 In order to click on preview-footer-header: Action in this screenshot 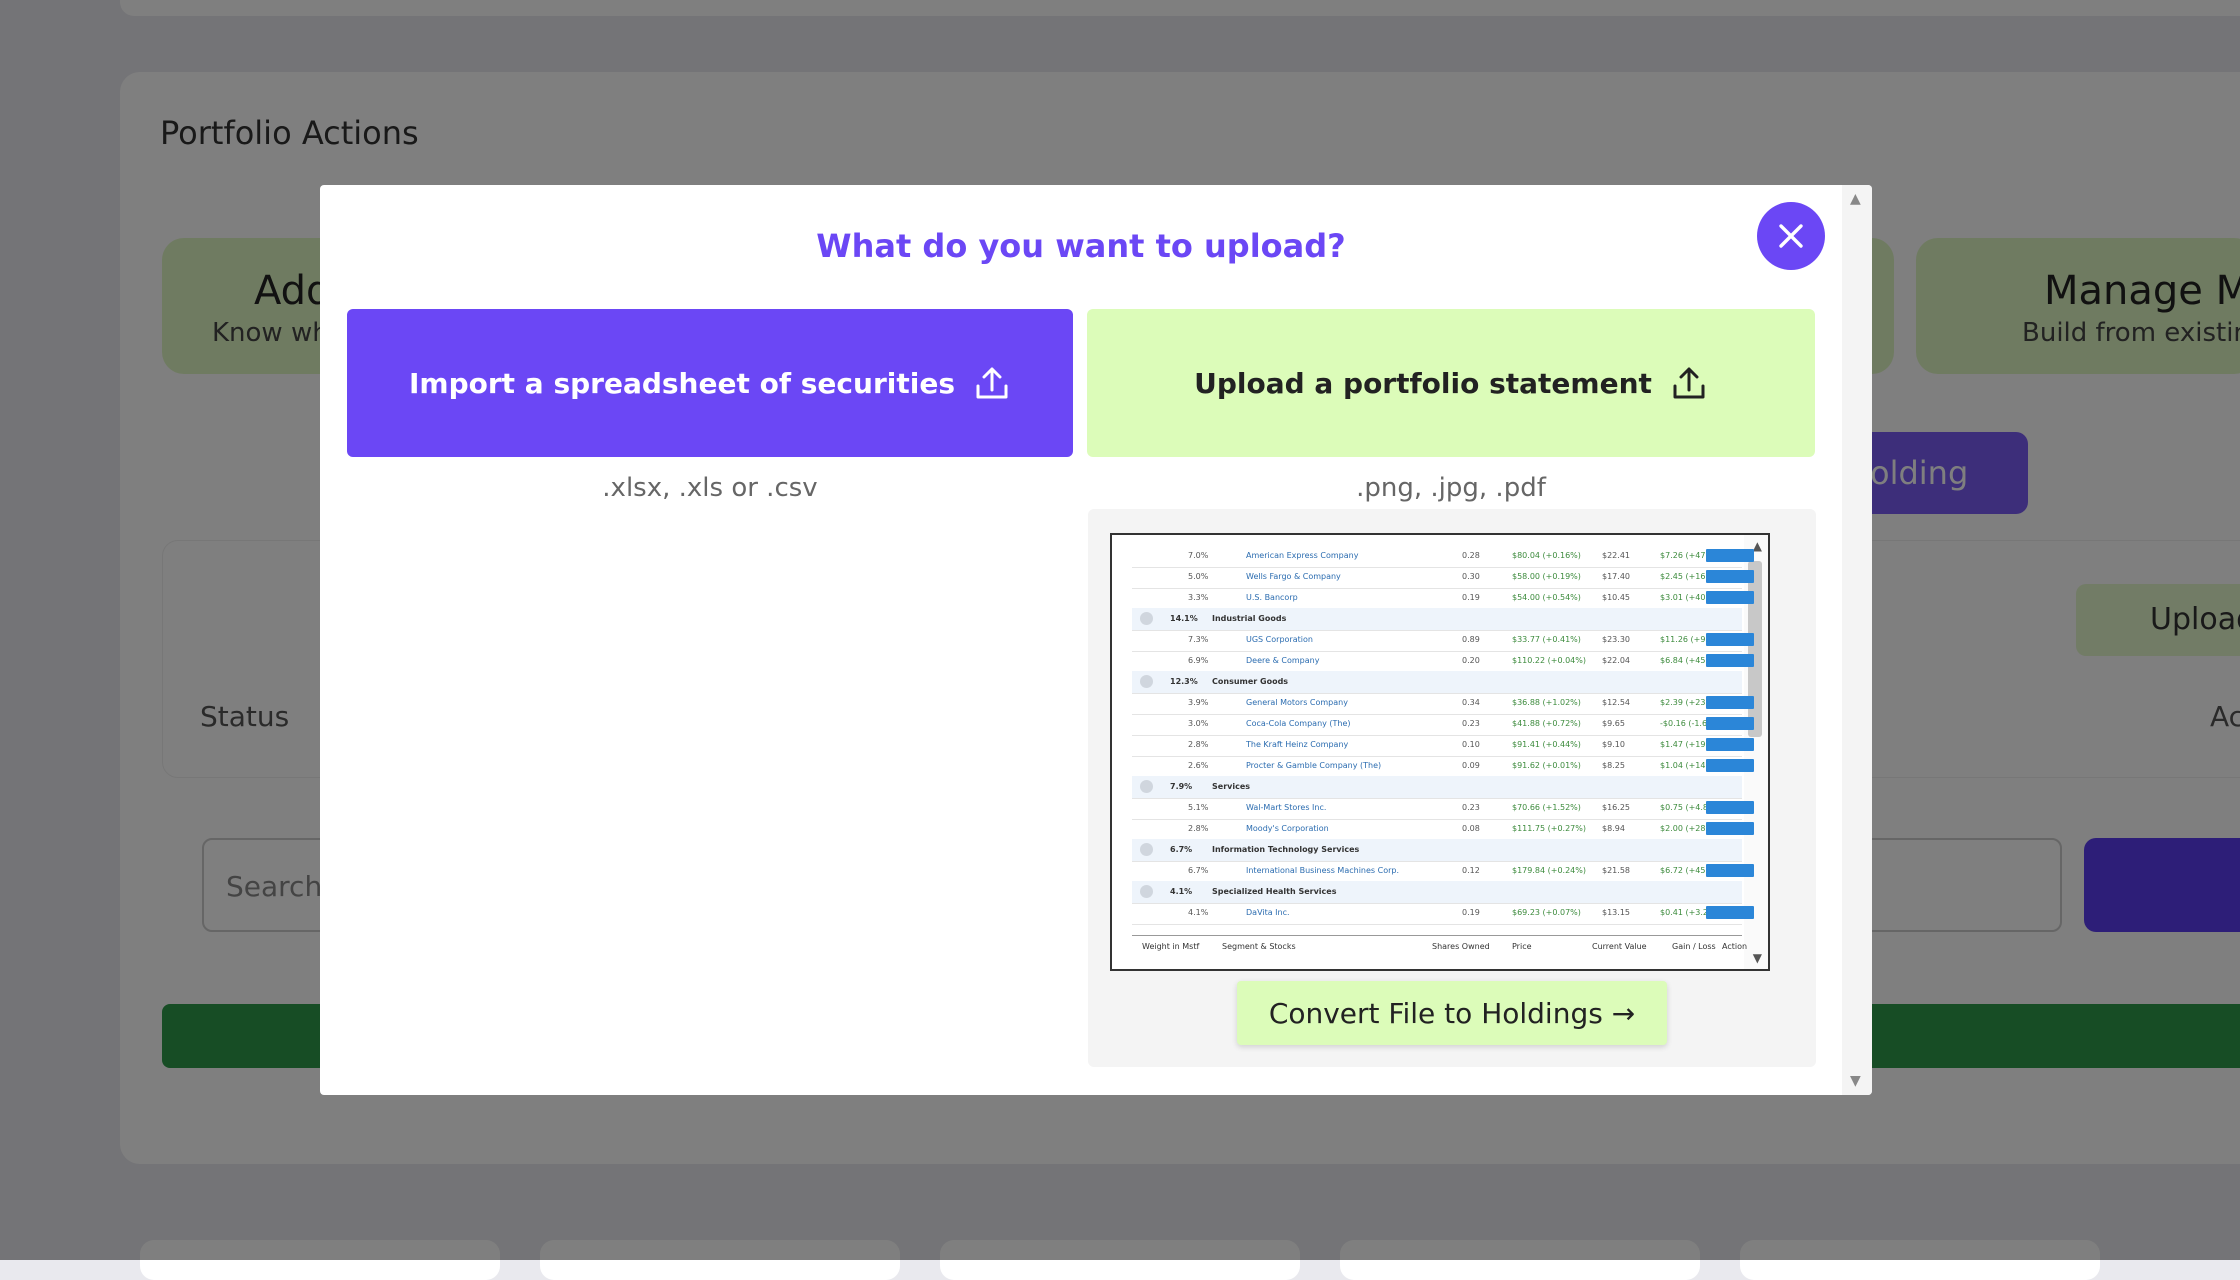, I will do `click(1735, 946)`.